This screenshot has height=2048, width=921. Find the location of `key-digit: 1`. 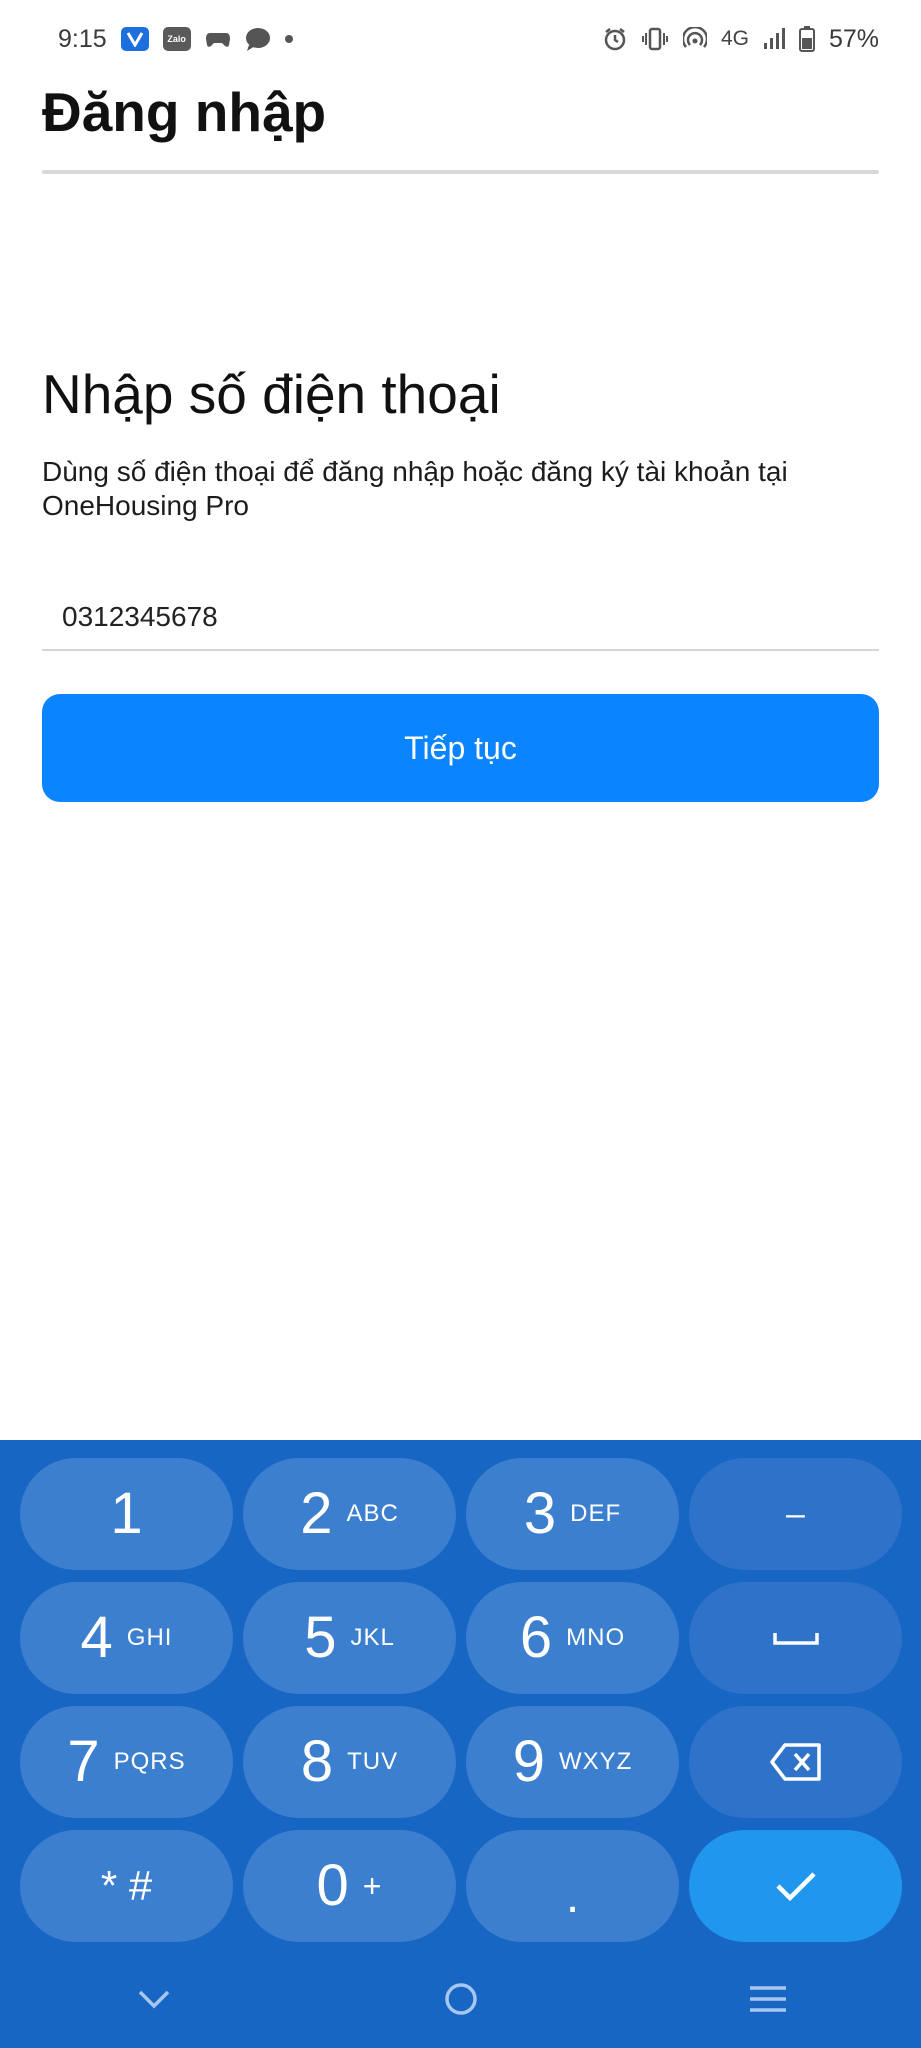

key-digit: 1 is located at coordinates (126, 1513).